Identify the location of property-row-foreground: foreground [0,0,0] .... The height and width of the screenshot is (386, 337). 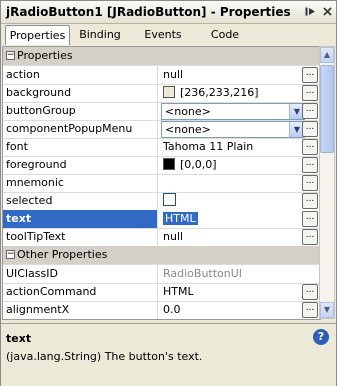
(161, 165).